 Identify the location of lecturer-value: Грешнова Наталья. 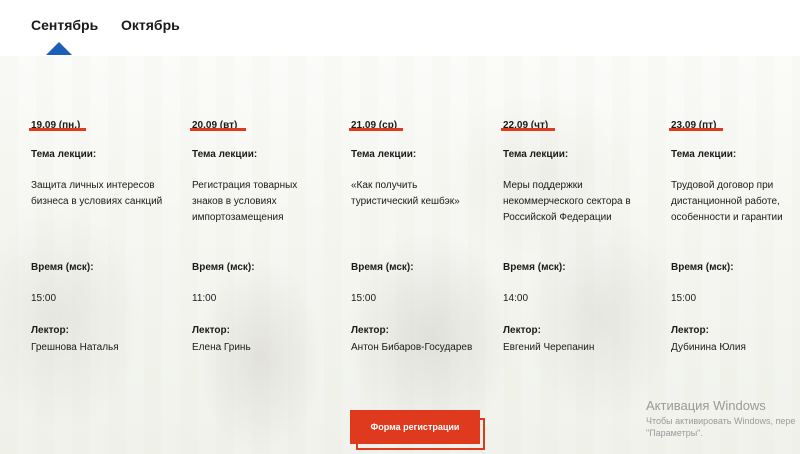
(75, 347).